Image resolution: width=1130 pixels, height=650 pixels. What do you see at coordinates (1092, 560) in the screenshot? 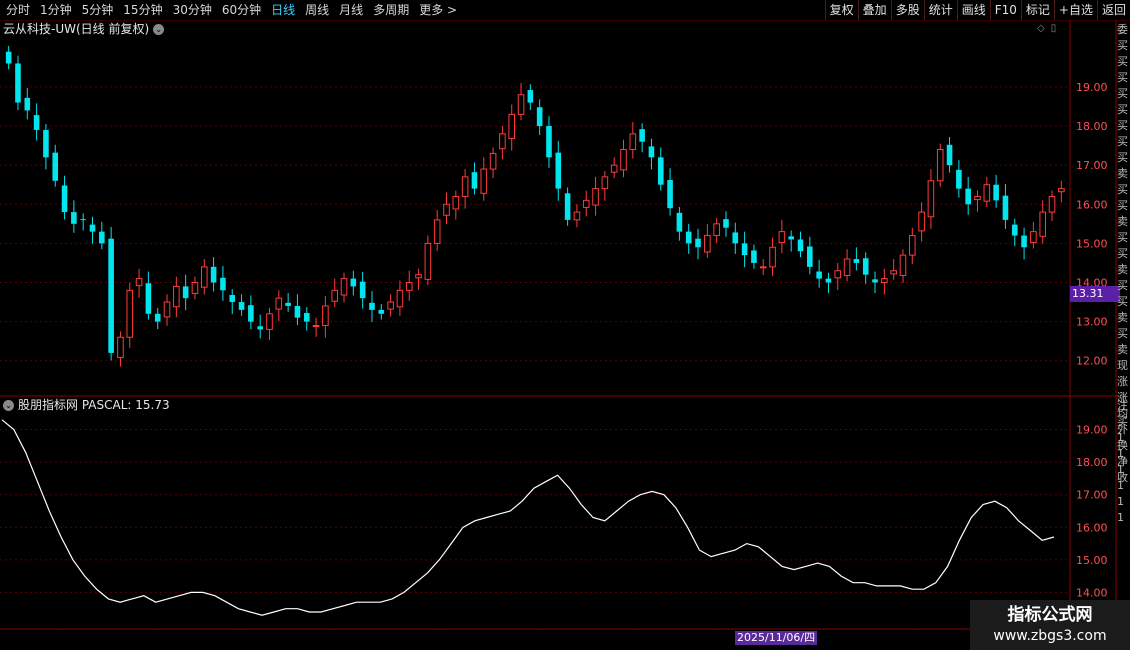
I see `indicator-axis-label: 15.00` at bounding box center [1092, 560].